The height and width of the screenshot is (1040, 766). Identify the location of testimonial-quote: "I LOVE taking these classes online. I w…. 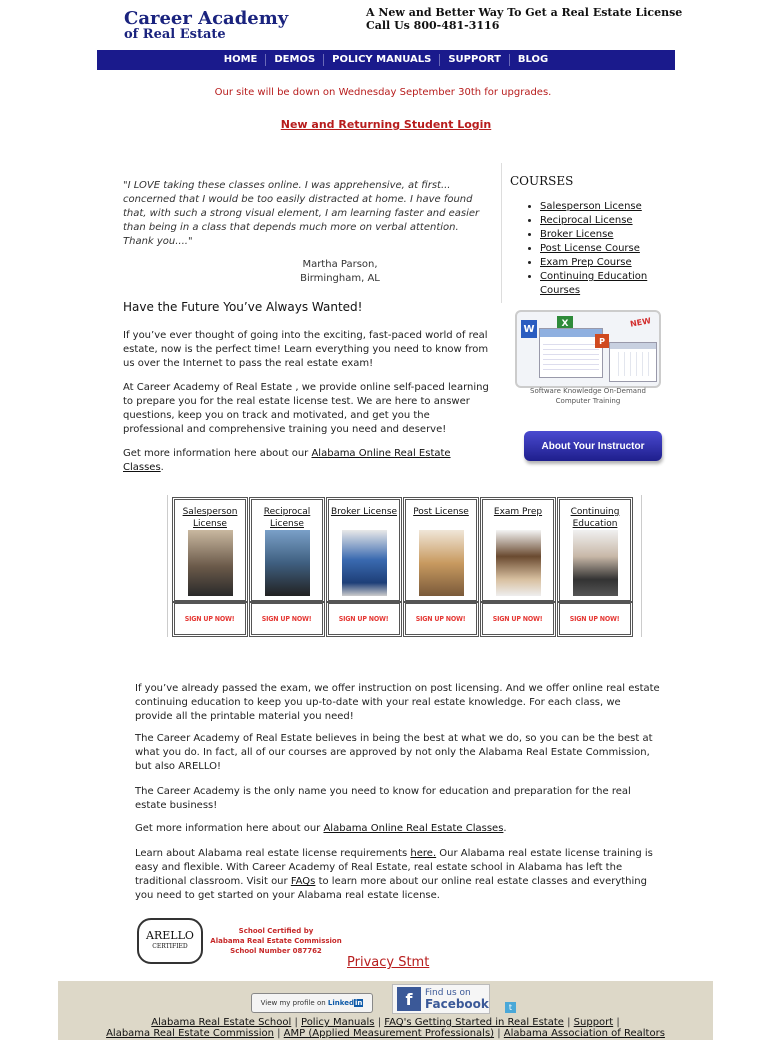
(301, 213).